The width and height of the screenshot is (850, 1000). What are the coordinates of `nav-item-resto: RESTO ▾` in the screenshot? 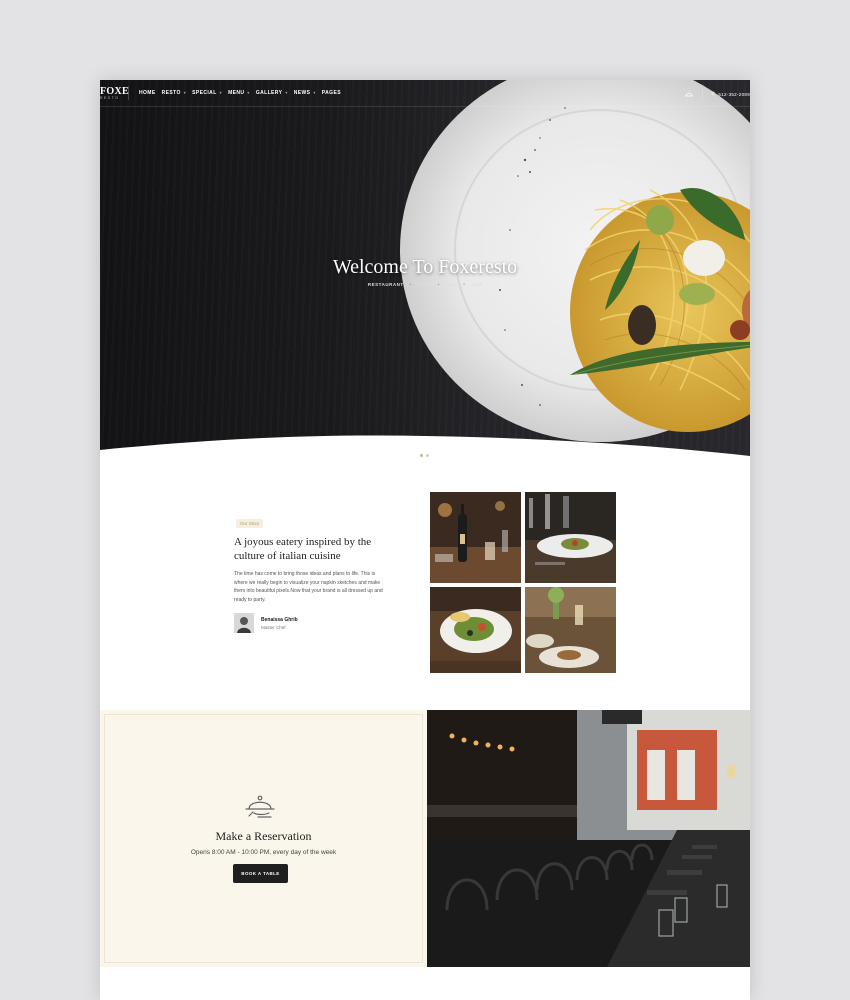 It's located at (174, 93).